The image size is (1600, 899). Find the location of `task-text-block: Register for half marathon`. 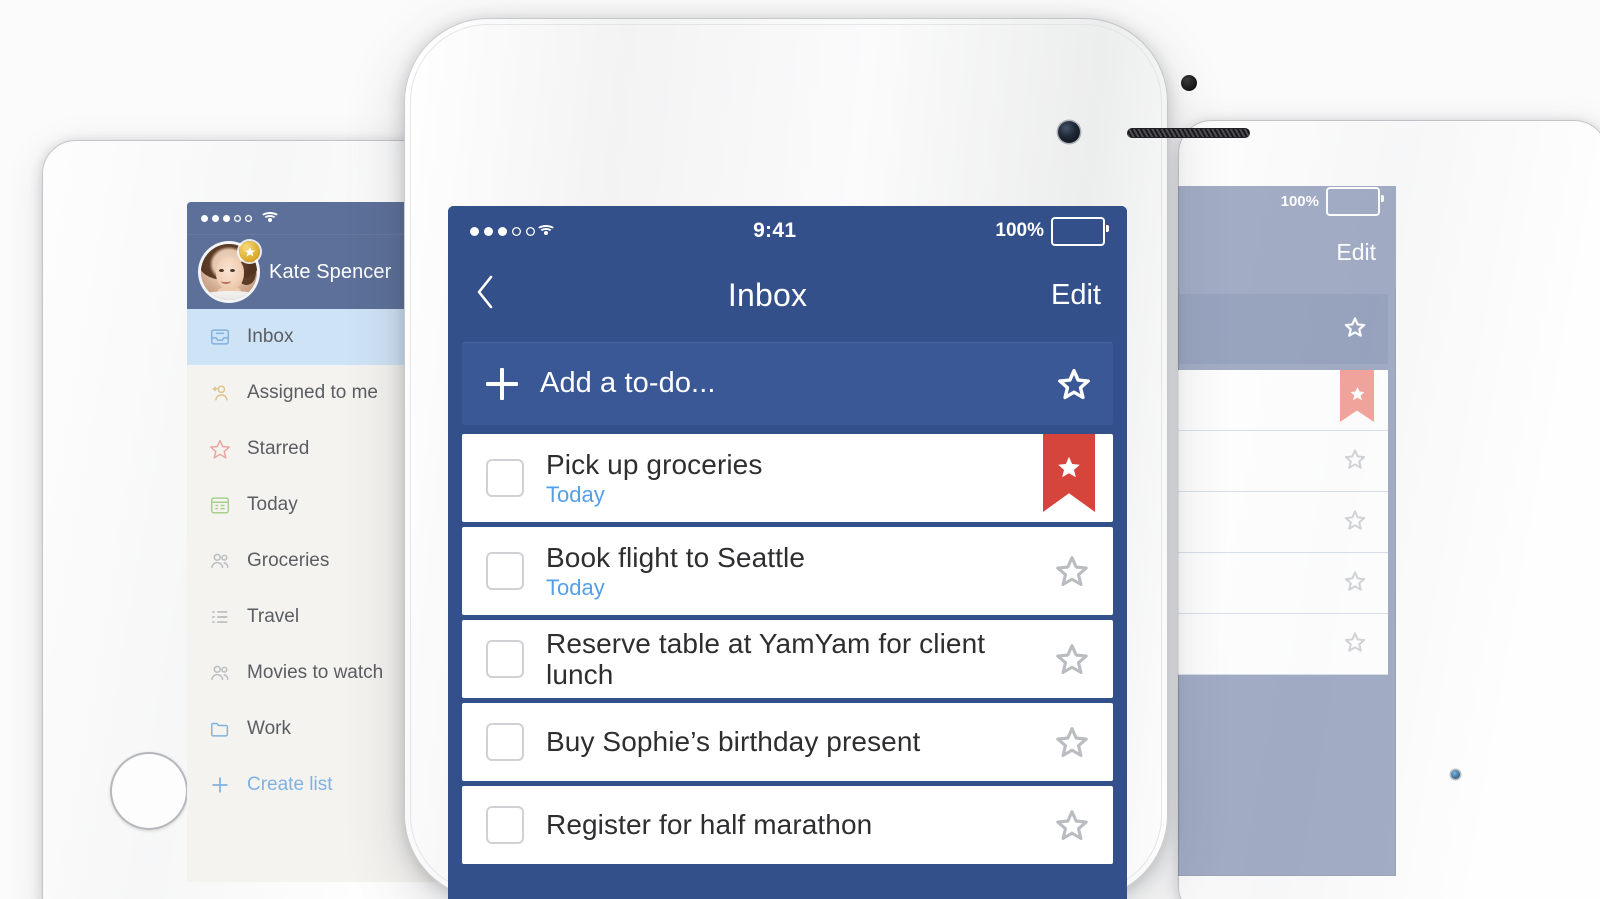

task-text-block: Register for half marathon is located at coordinates (789, 824).